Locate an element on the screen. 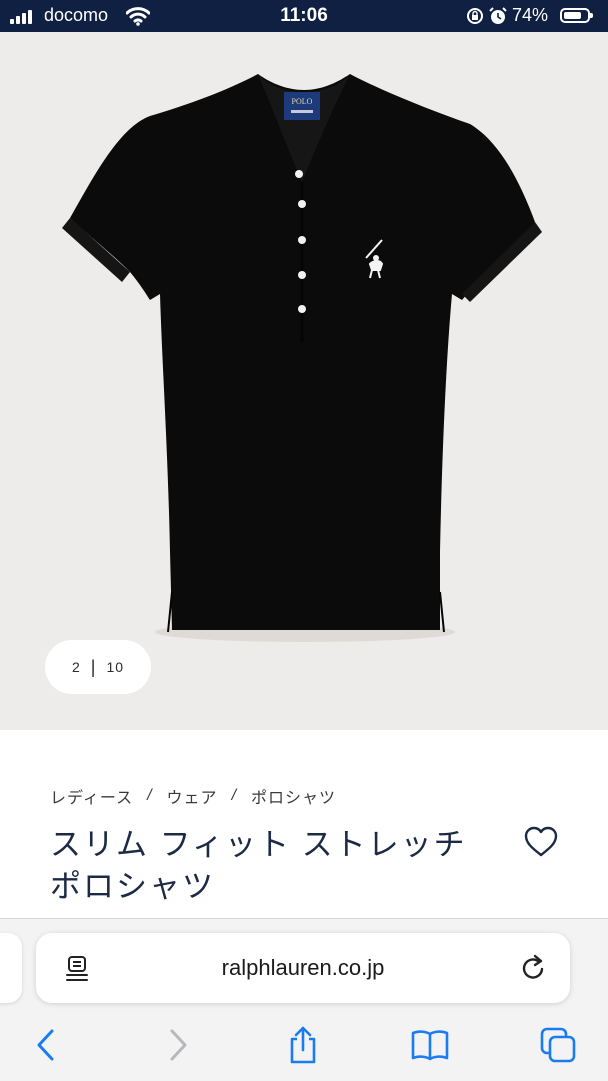 This screenshot has height=1081, width=608. chevron-left-icon is located at coordinates (45, 1045).